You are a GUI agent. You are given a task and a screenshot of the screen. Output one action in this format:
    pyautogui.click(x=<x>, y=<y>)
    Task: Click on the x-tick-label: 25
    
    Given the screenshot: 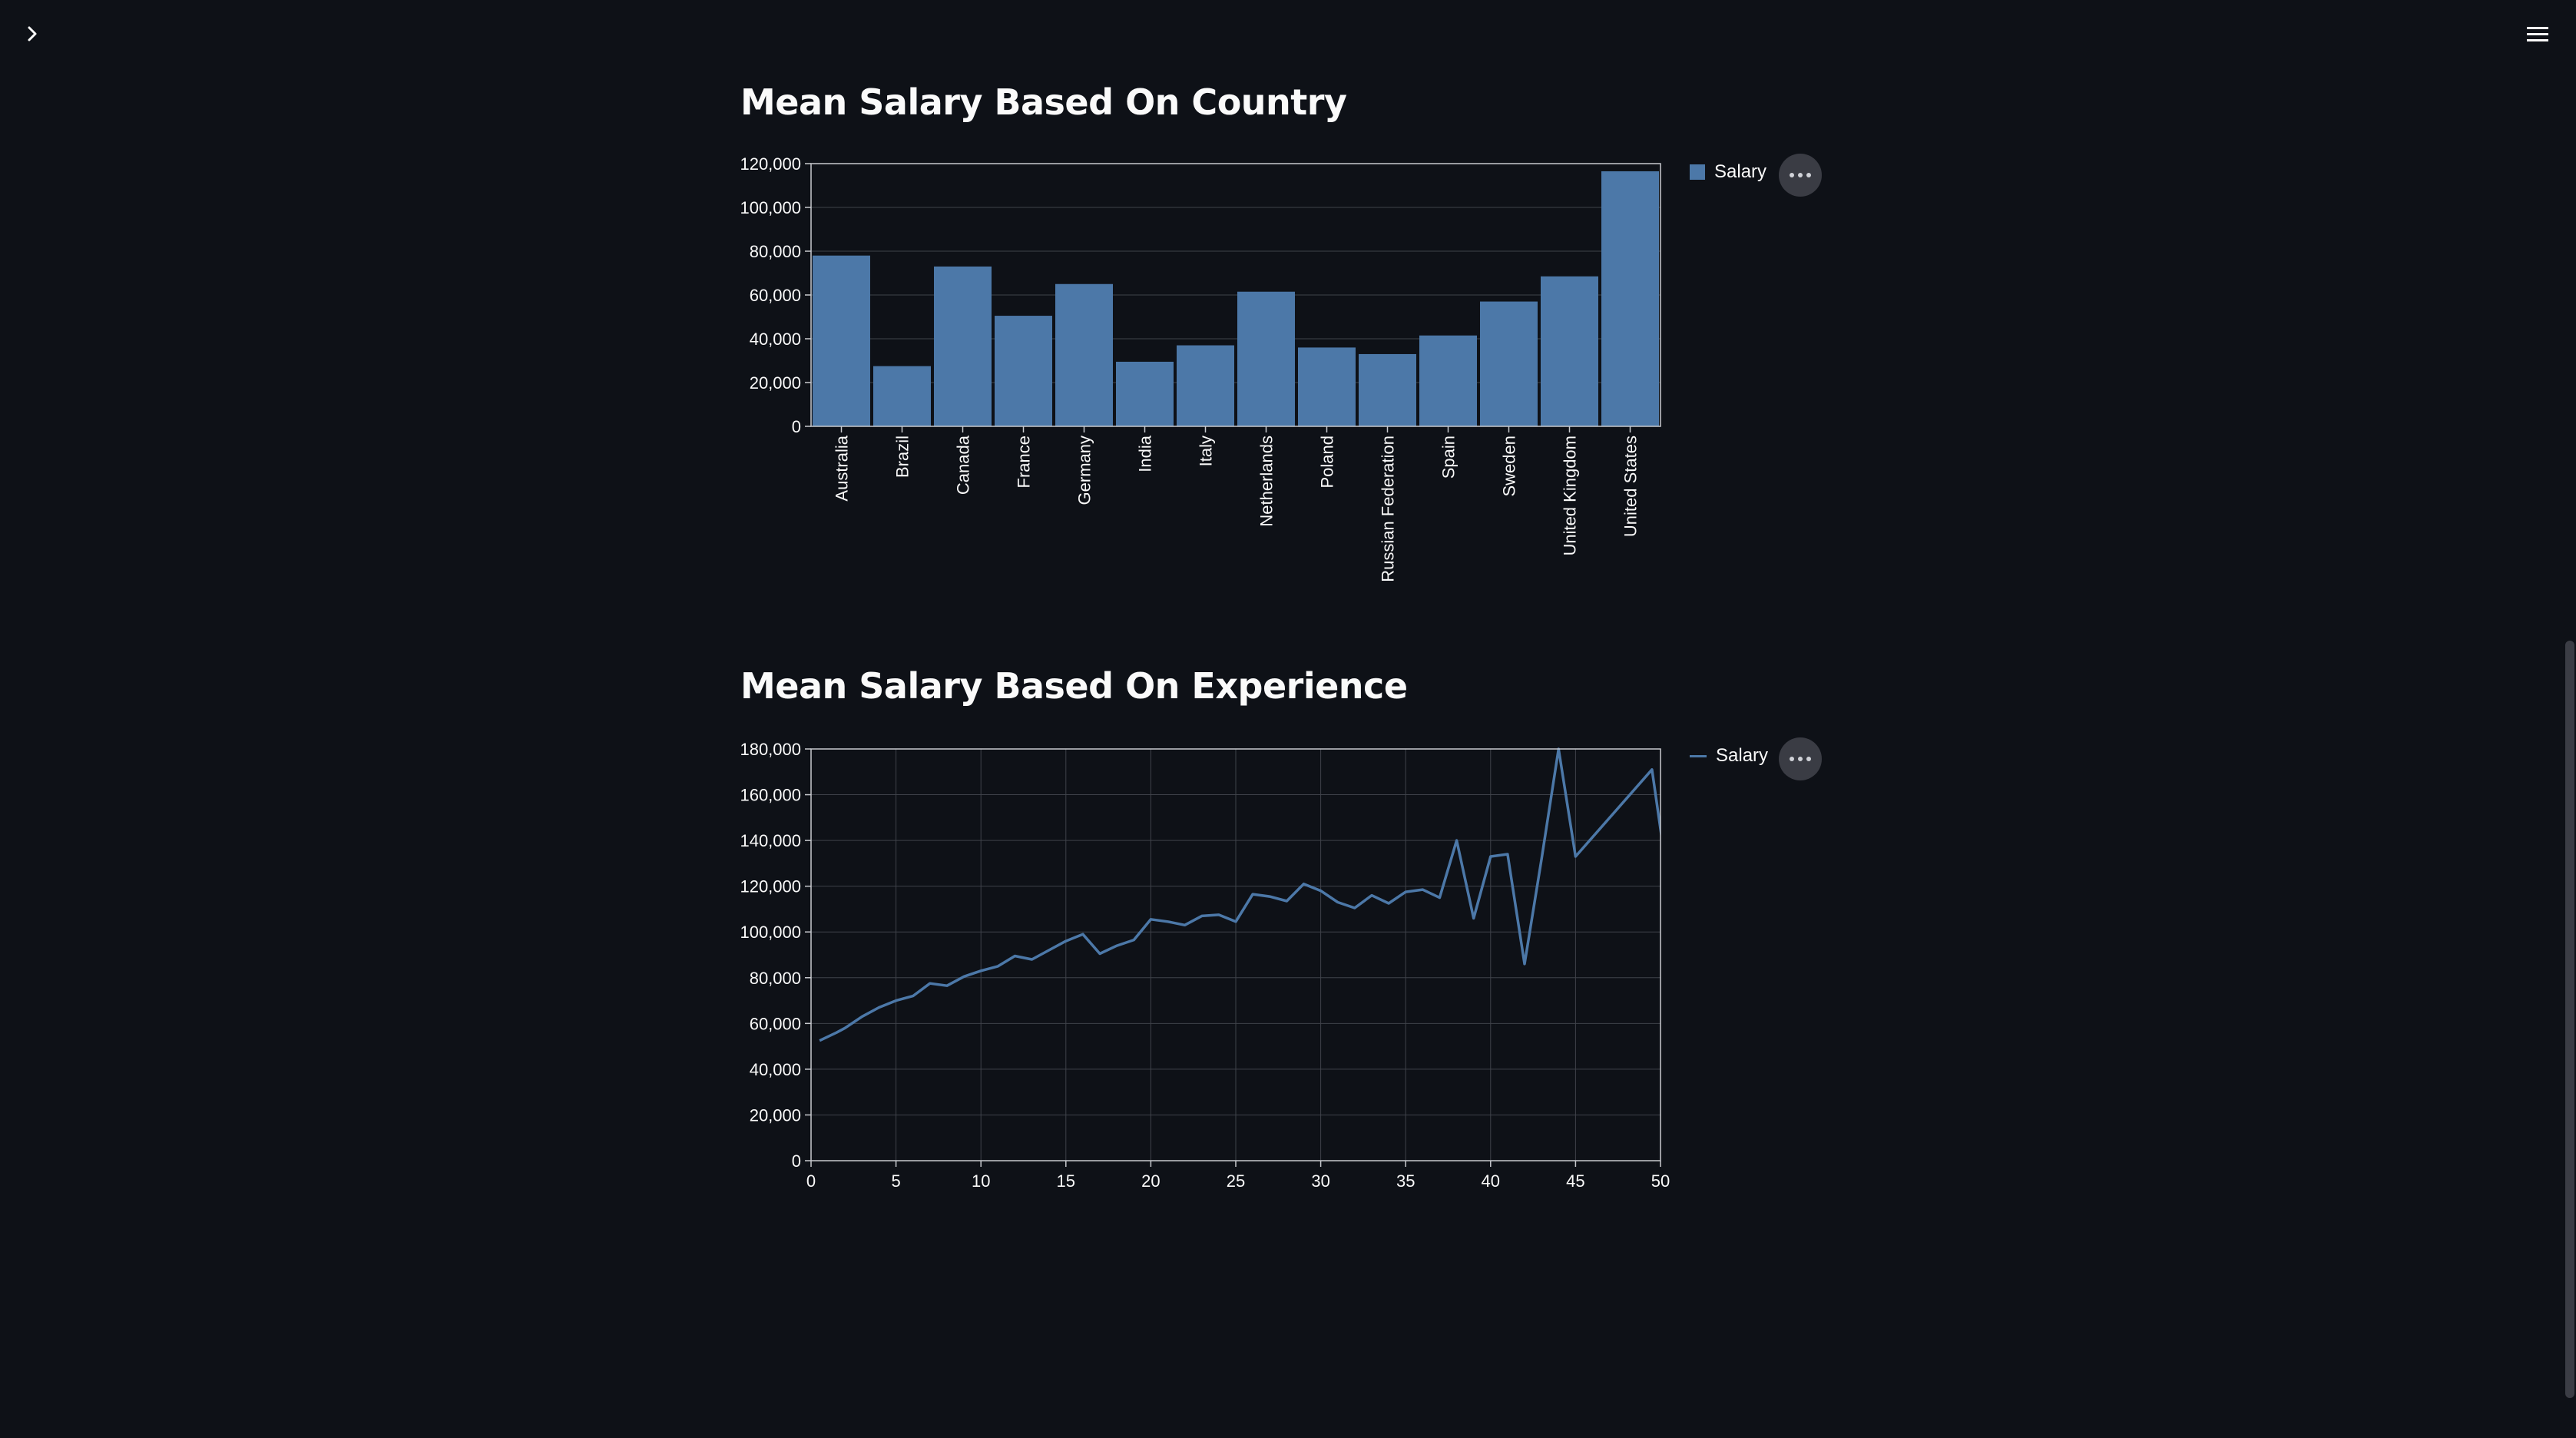 What is the action you would take?
    pyautogui.click(x=1236, y=1181)
    